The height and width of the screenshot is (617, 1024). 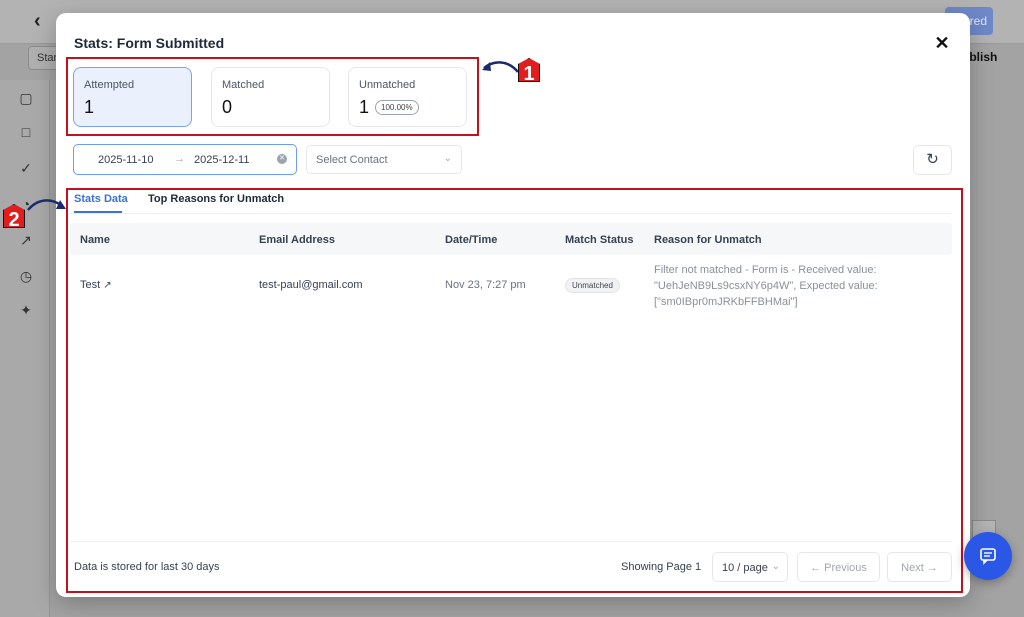 What do you see at coordinates (125, 160) in the screenshot?
I see `date-start: 2025-11-10` at bounding box center [125, 160].